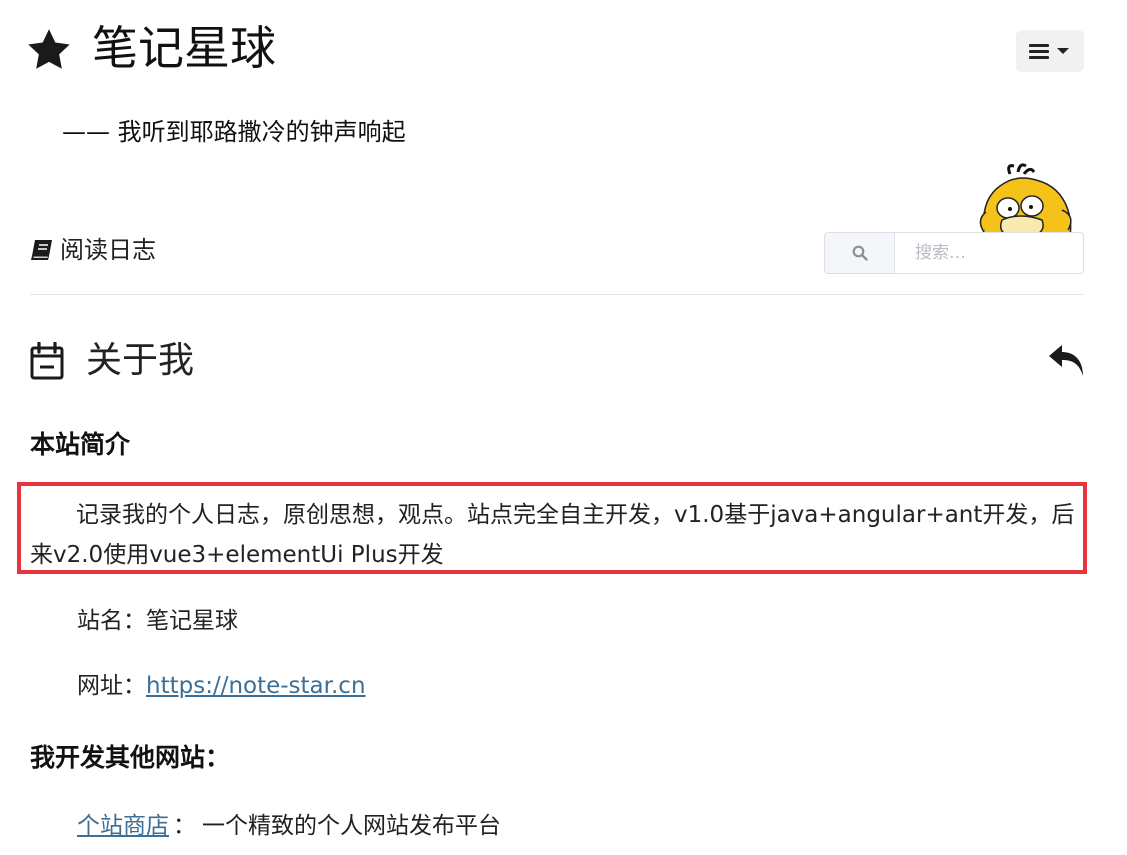 The image size is (1127, 855). I want to click on other-site-link: 个站商店, so click(123, 826).